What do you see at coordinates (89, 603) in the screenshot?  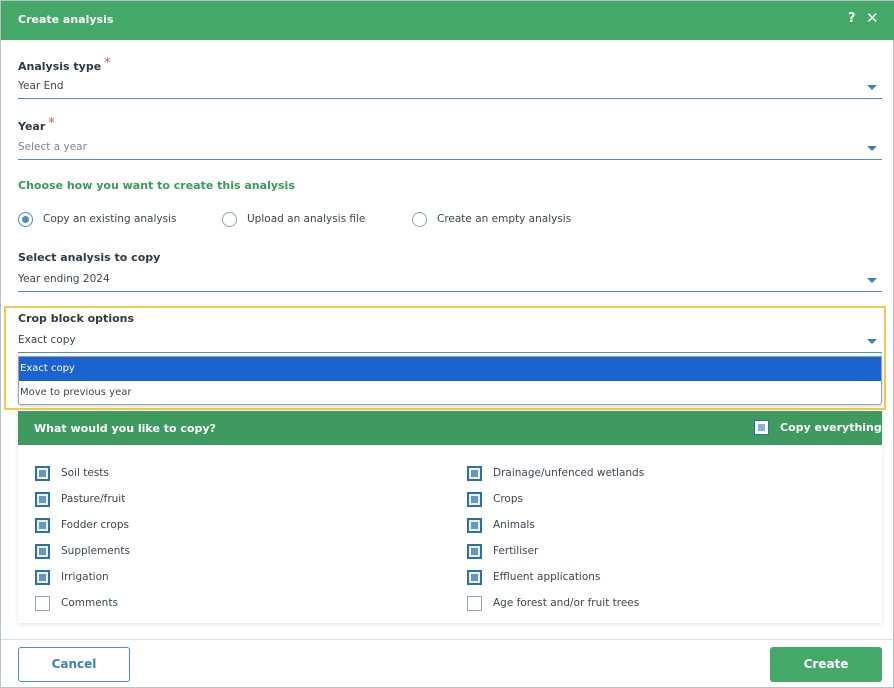 I see `checkbox-label: Comments` at bounding box center [89, 603].